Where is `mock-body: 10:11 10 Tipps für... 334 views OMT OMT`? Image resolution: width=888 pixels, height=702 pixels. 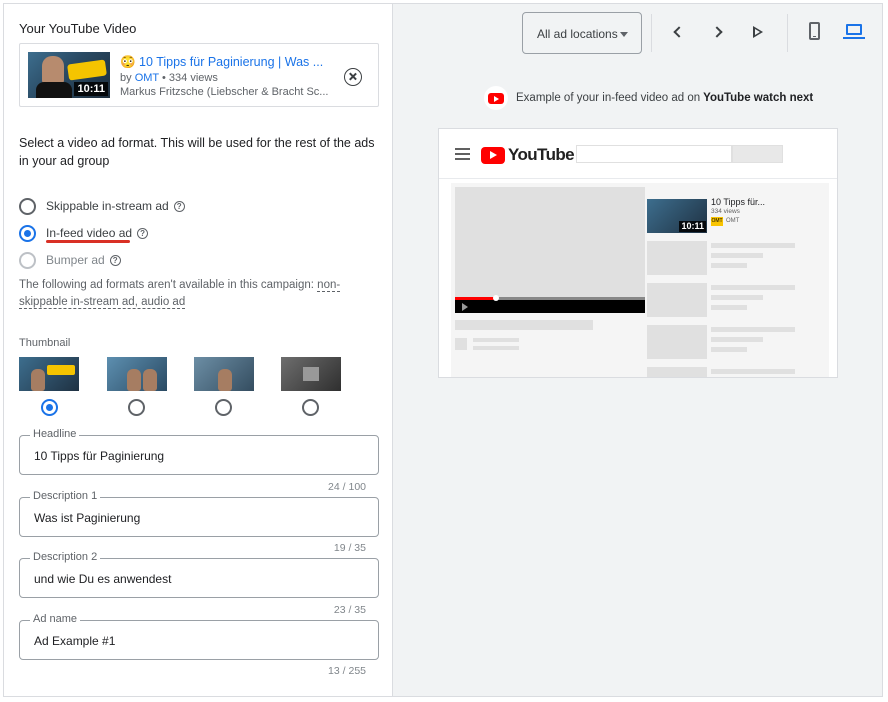 mock-body: 10:11 10 Tipps für... 334 views OMT OMT is located at coordinates (640, 280).